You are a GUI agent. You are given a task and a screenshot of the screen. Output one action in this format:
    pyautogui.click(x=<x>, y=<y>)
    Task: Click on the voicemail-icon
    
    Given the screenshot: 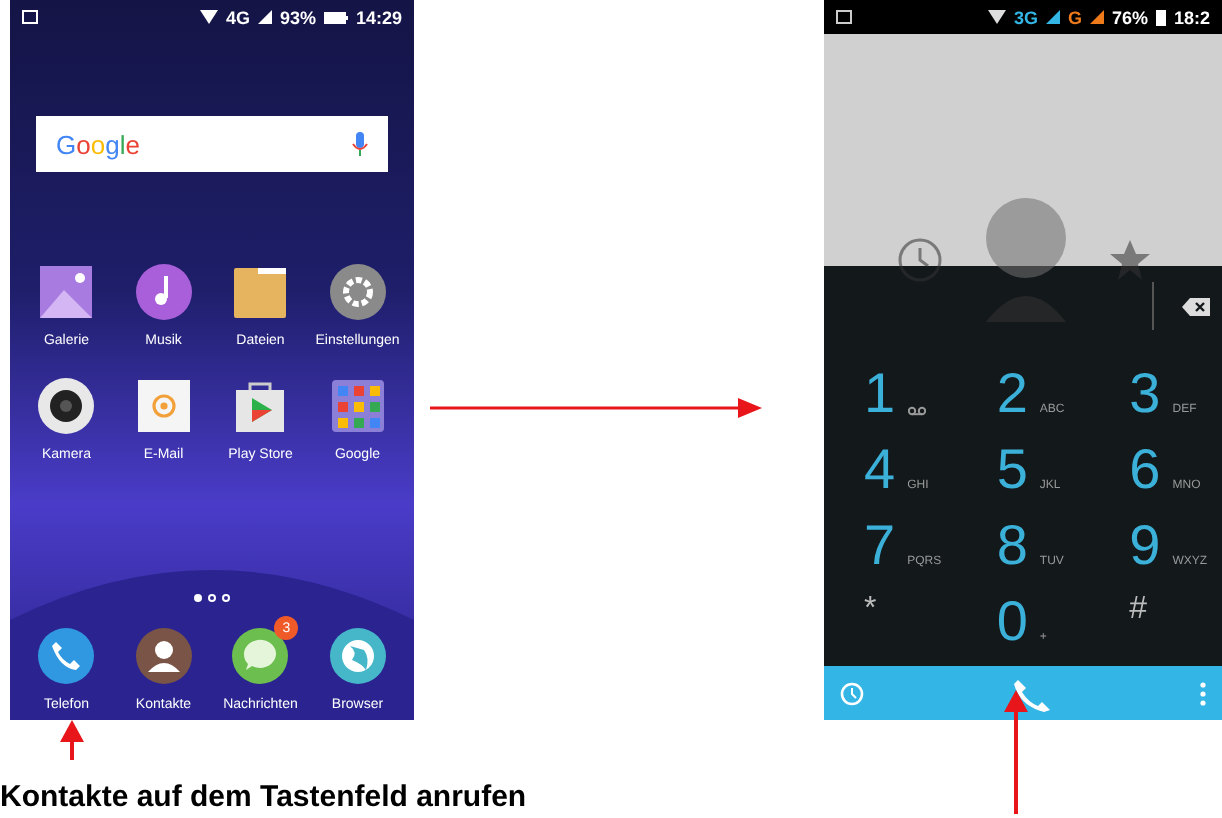 What is the action you would take?
    pyautogui.click(x=916, y=411)
    